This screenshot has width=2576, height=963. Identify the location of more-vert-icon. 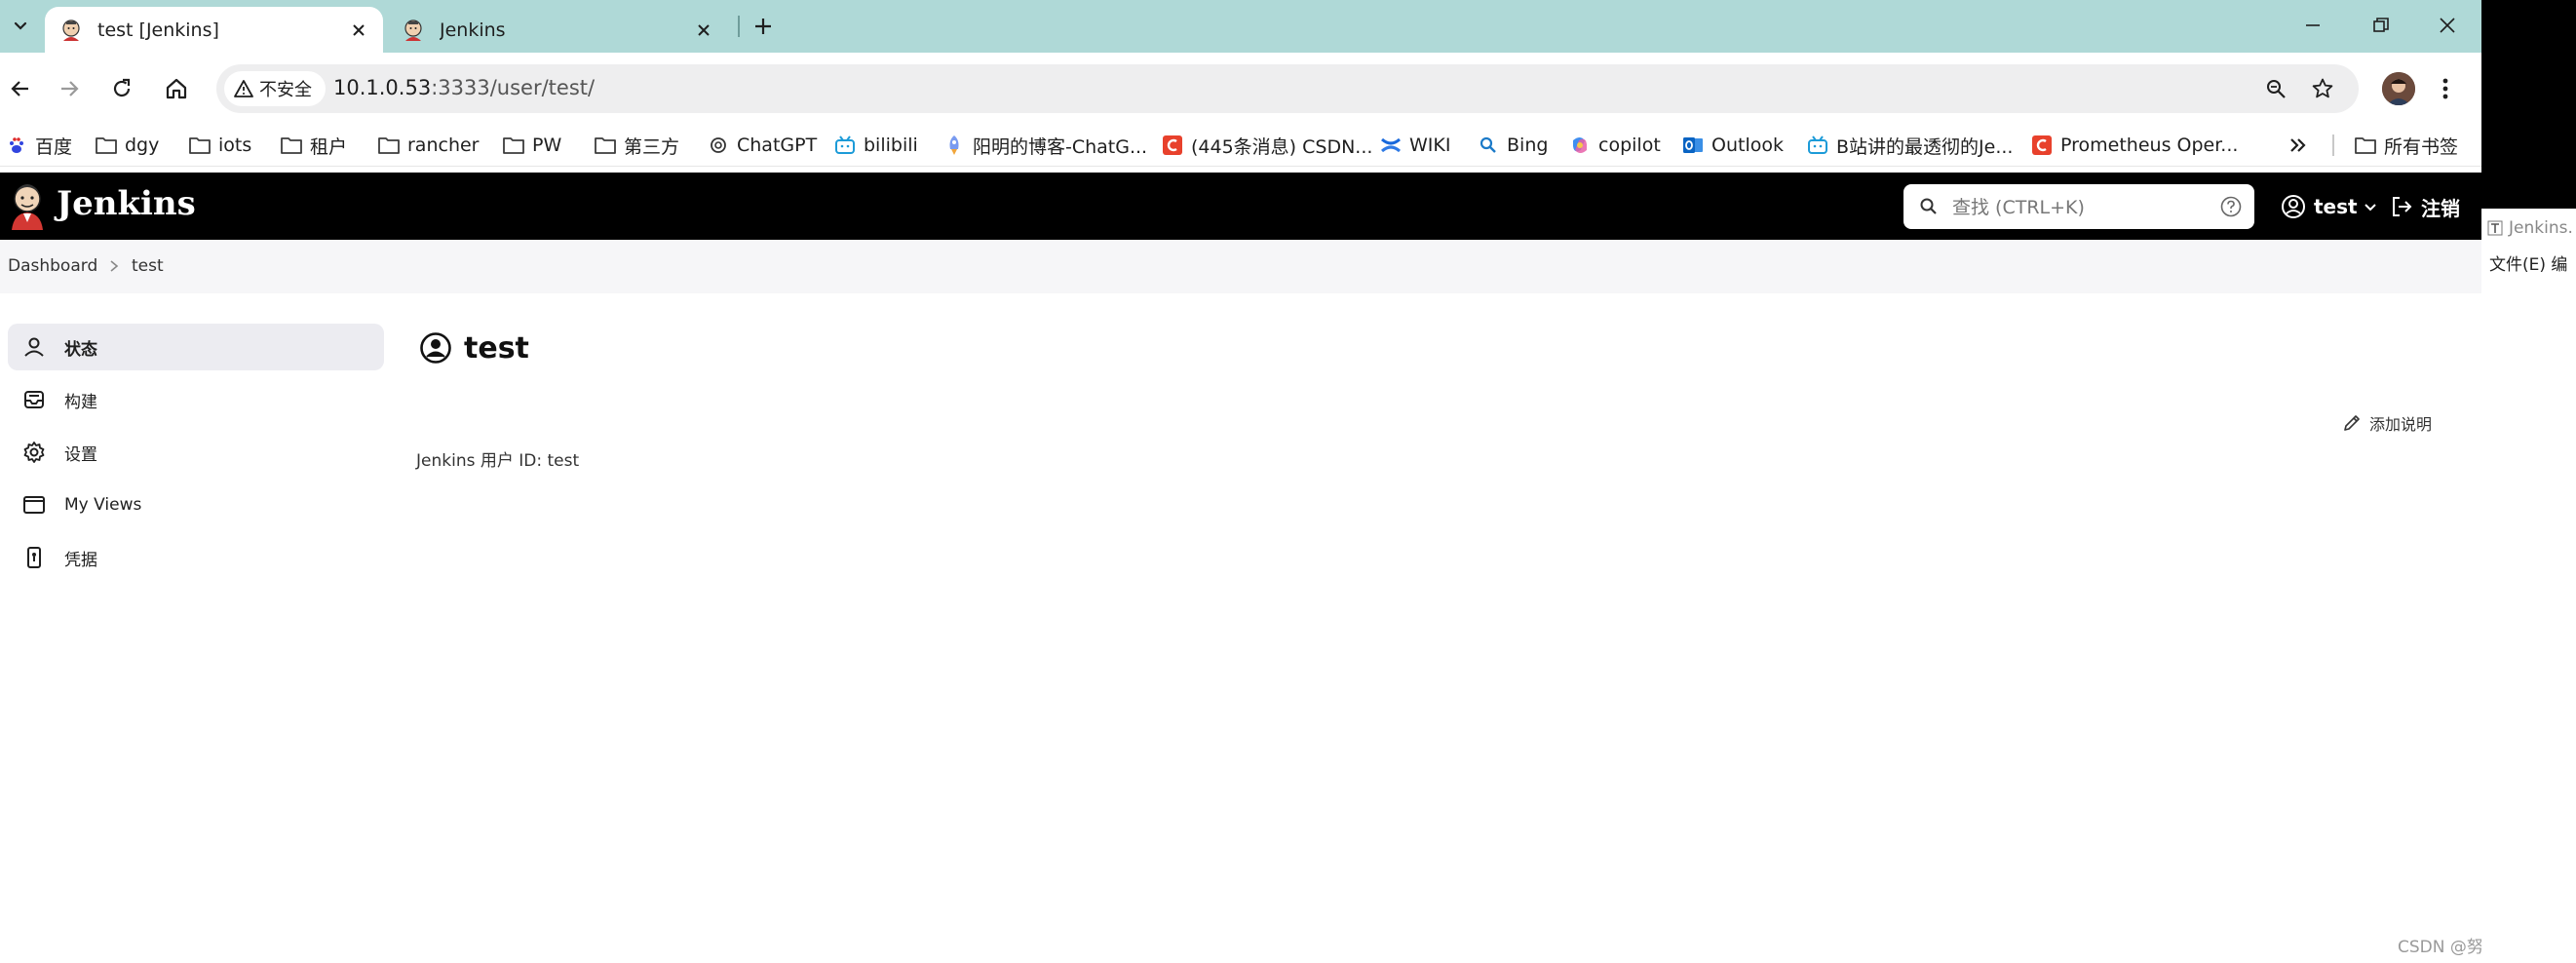
(2445, 88).